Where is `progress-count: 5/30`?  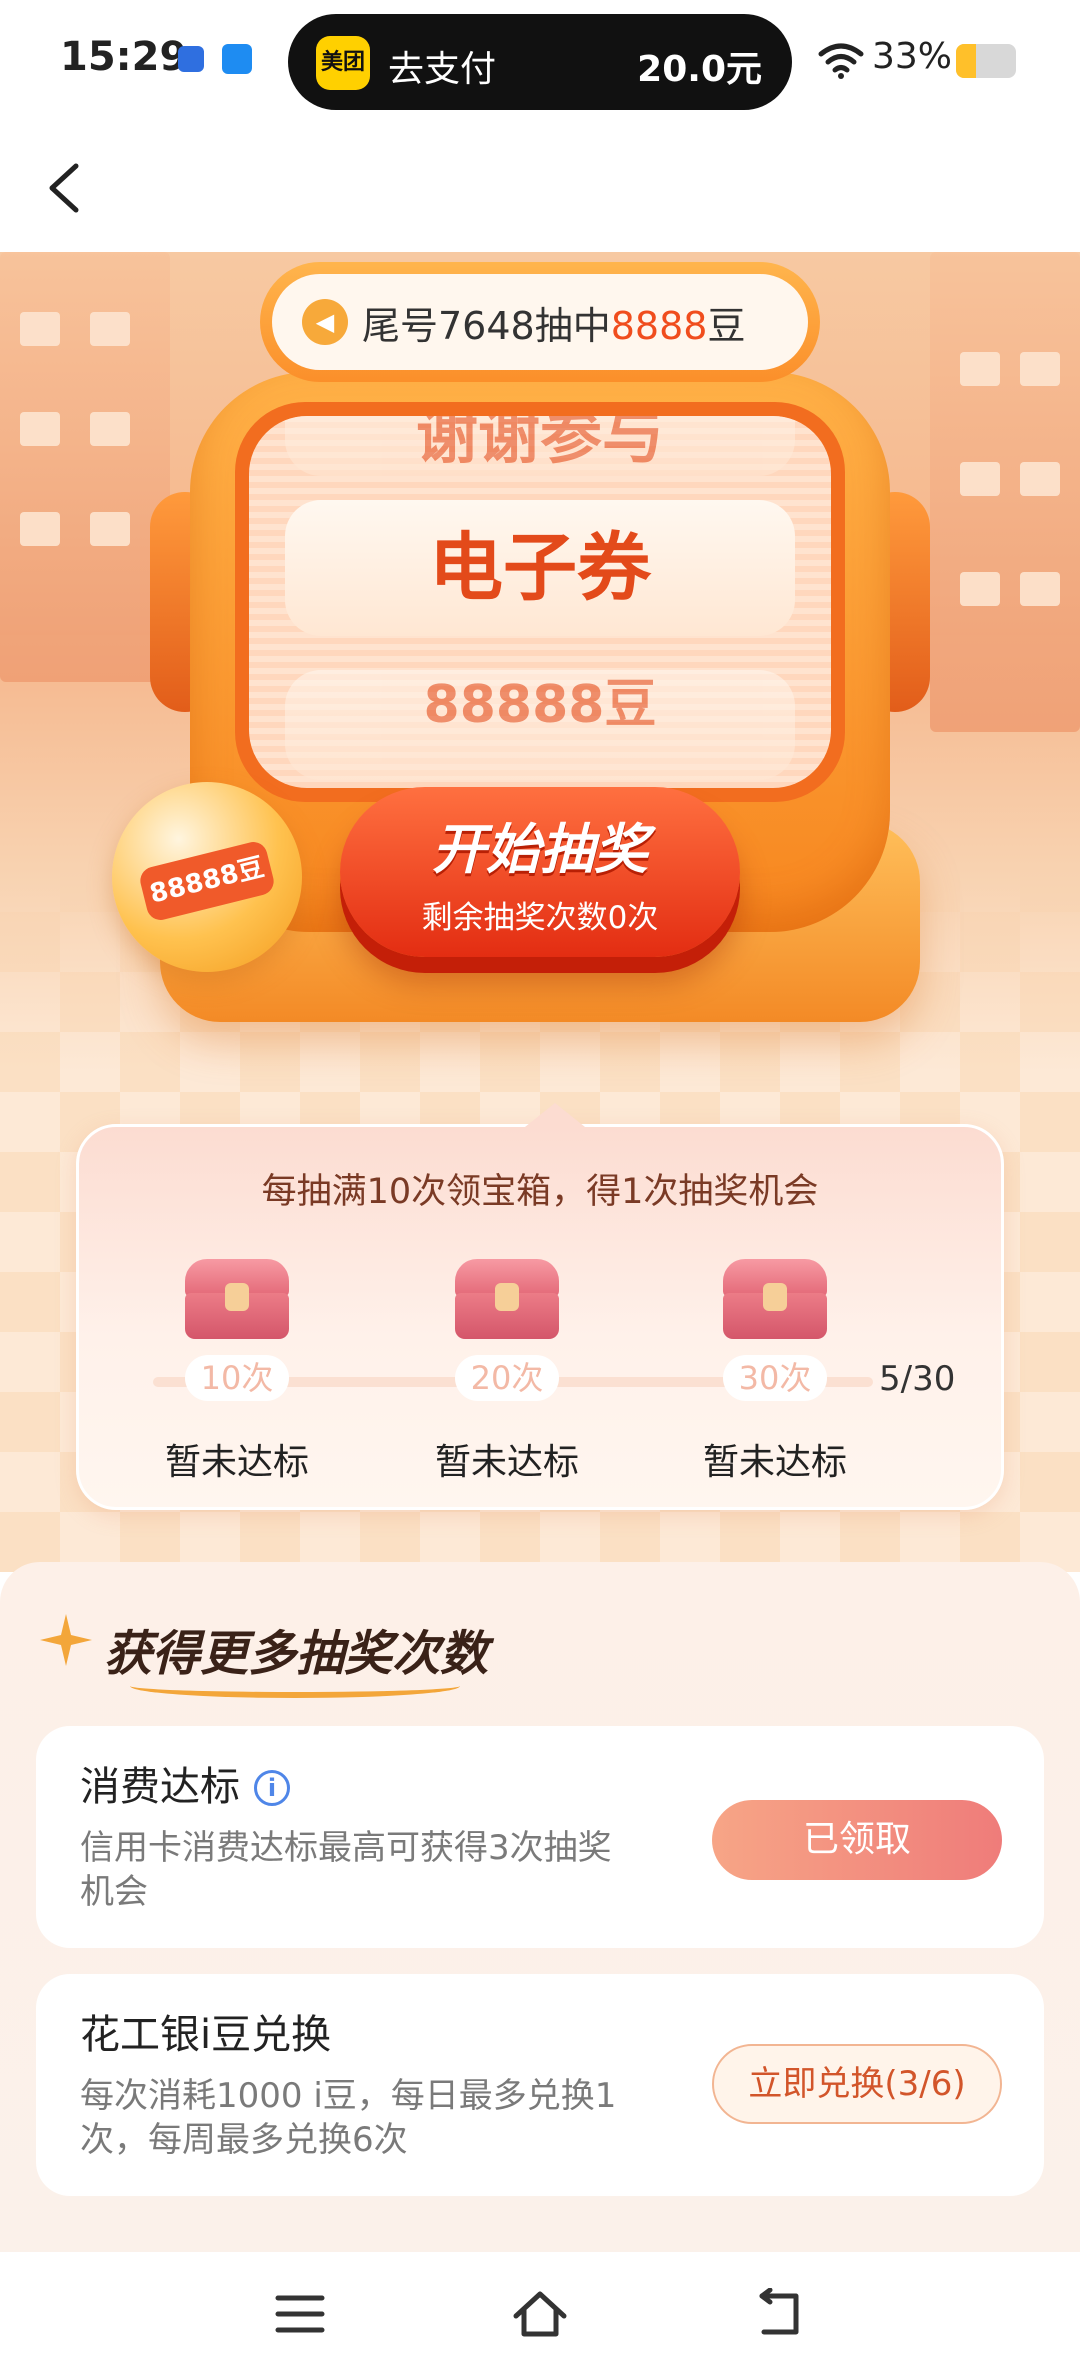 progress-count: 5/30 is located at coordinates (917, 1379).